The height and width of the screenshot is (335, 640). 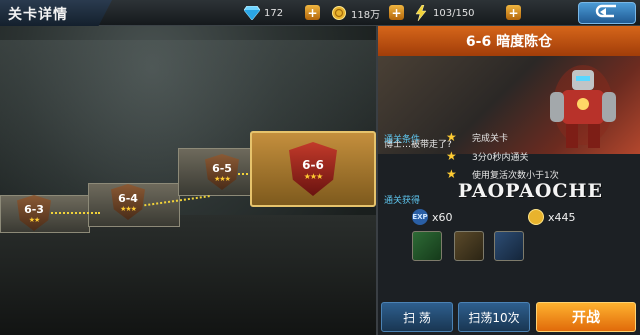 I want to click on gold-reward: x445, so click(x=552, y=217).